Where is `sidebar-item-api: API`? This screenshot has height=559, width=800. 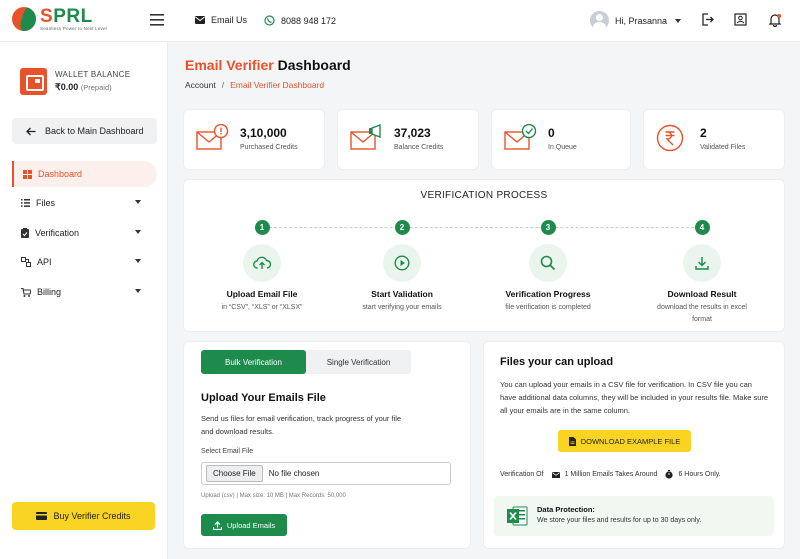 sidebar-item-api: API is located at coordinates (84, 262).